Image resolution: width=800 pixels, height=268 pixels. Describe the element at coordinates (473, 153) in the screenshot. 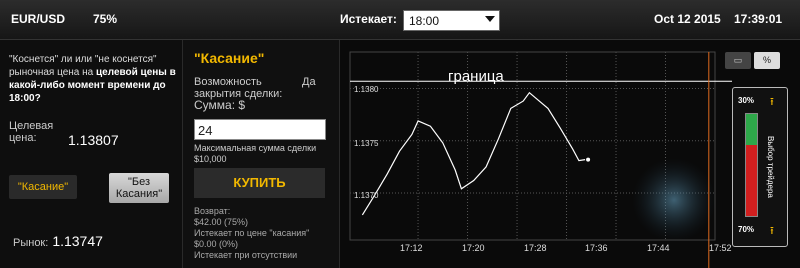

I see `price-line` at that location.